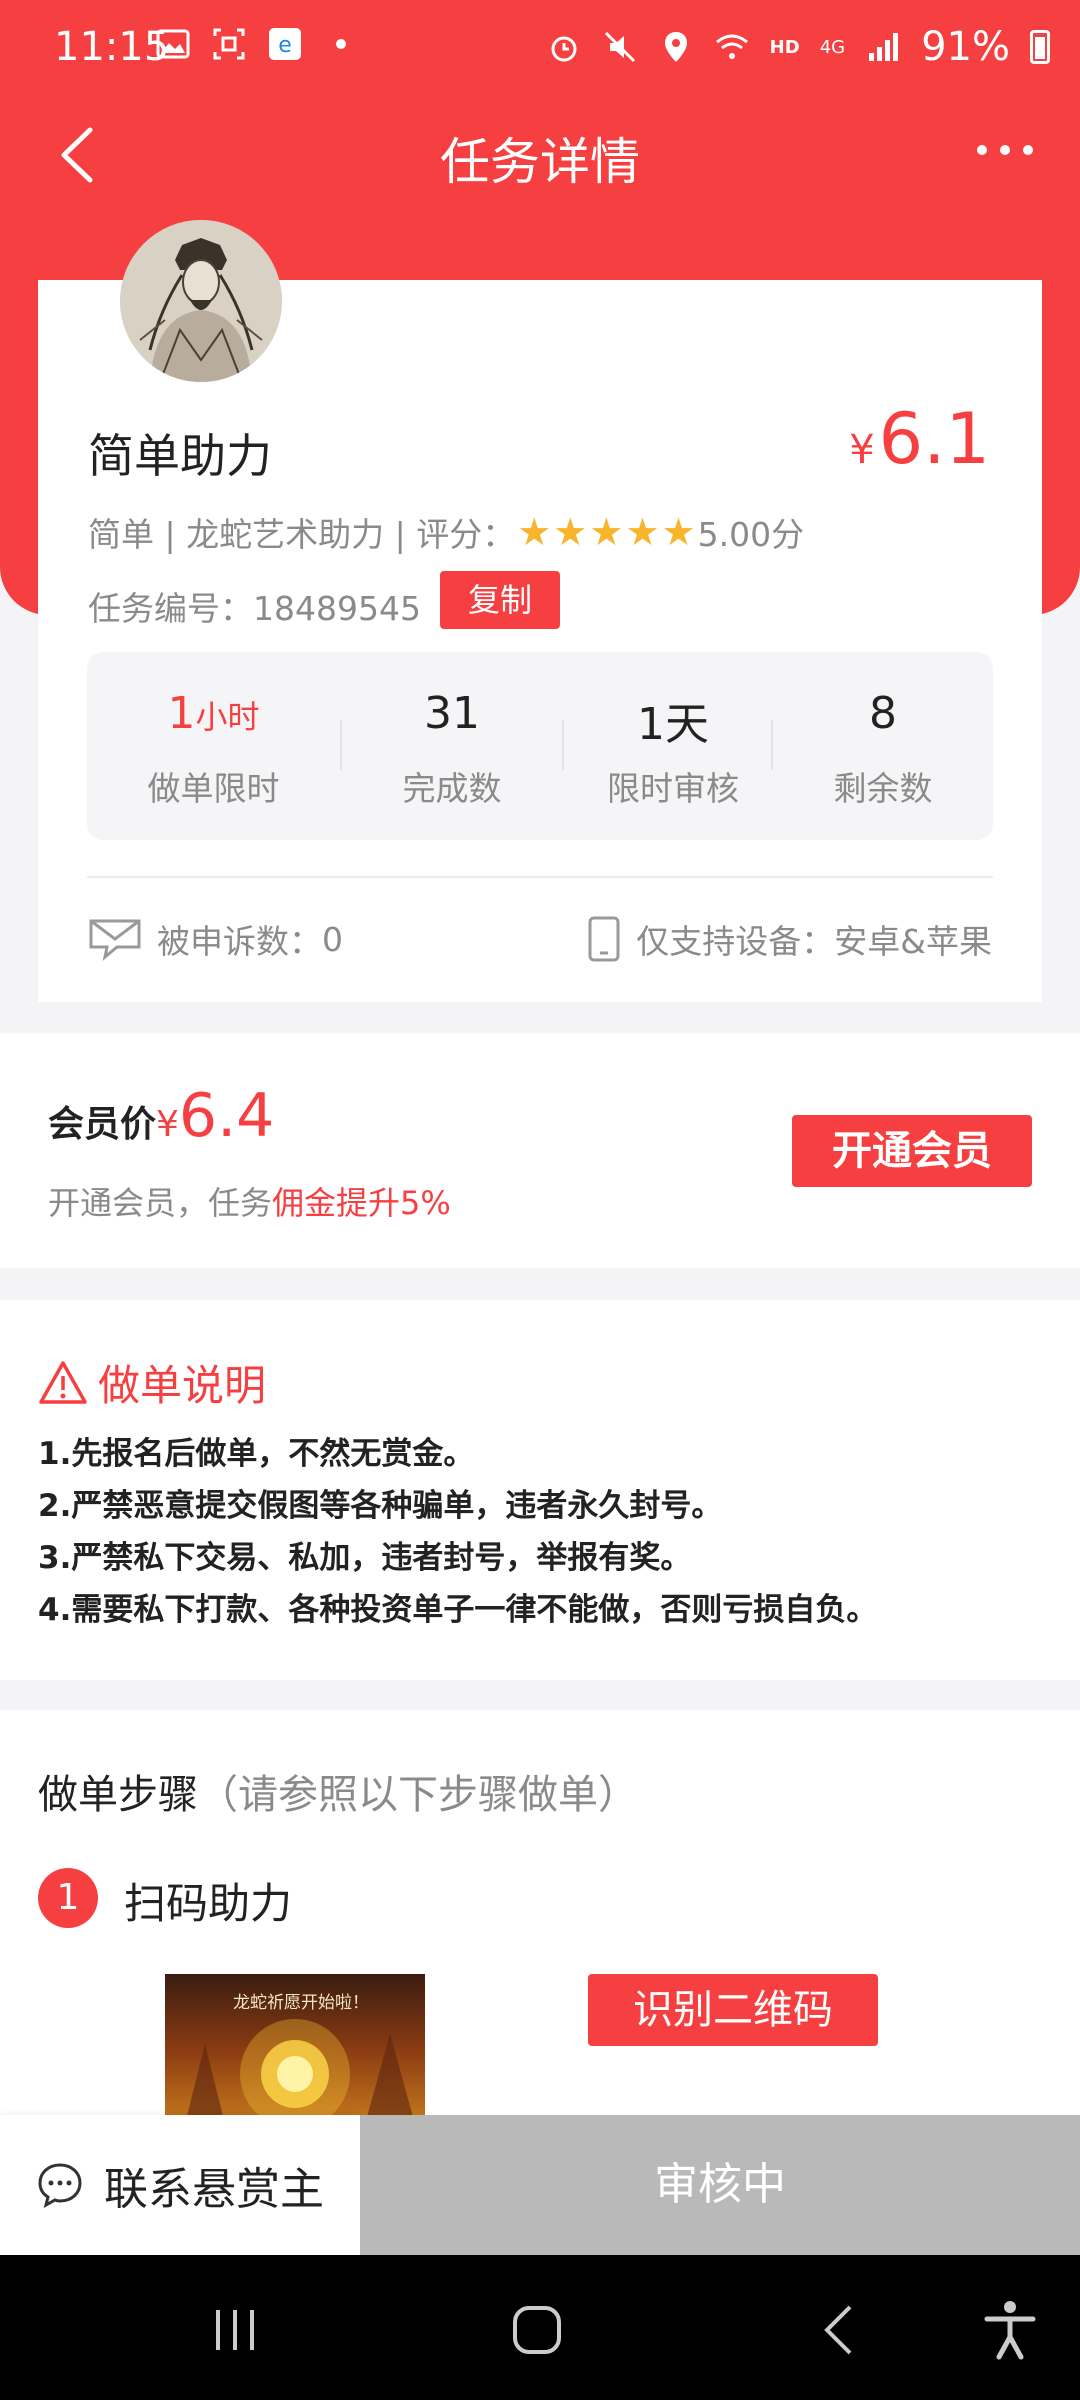 The height and width of the screenshot is (2400, 1080). Describe the element at coordinates (115, 940) in the screenshot. I see `mail-icon` at that location.